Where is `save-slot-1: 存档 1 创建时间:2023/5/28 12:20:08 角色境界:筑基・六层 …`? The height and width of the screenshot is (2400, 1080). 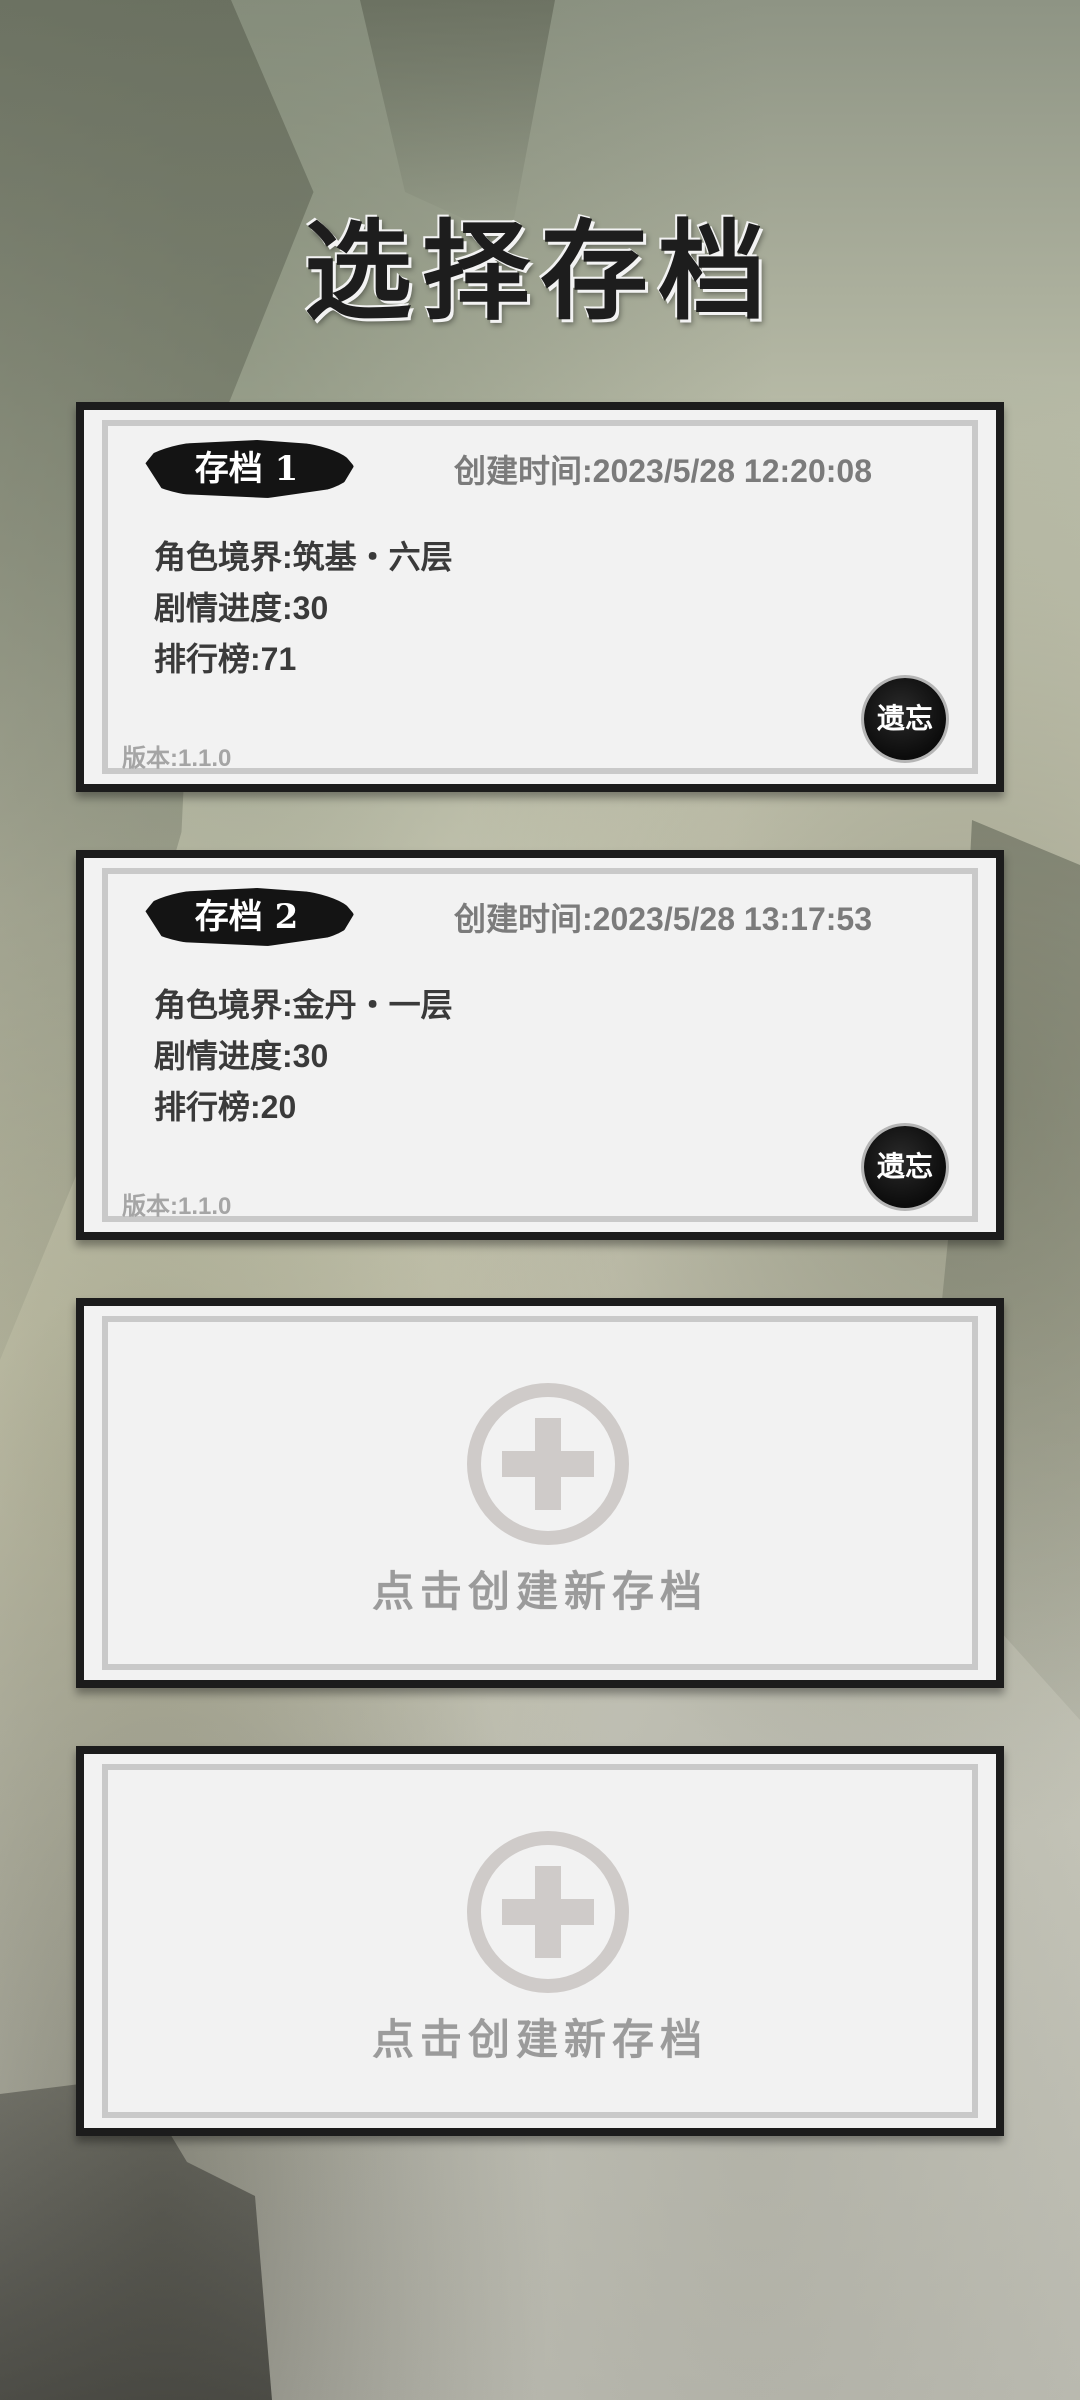 save-slot-1: 存档 1 创建时间:2023/5/28 12:20:08 角色境界:筑基・六层 … is located at coordinates (540, 597).